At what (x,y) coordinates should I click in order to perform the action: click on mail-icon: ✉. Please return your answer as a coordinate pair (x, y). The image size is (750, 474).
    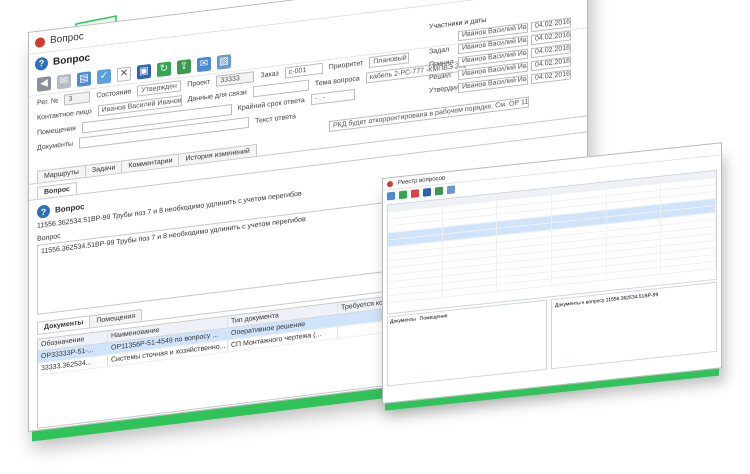
    Looking at the image, I should click on (64, 81).